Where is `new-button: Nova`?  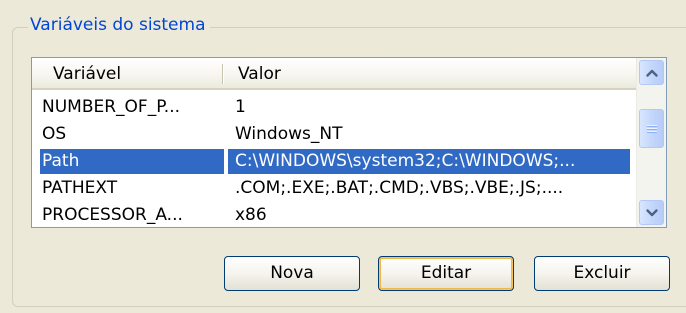
new-button: Nova is located at coordinates (292, 273).